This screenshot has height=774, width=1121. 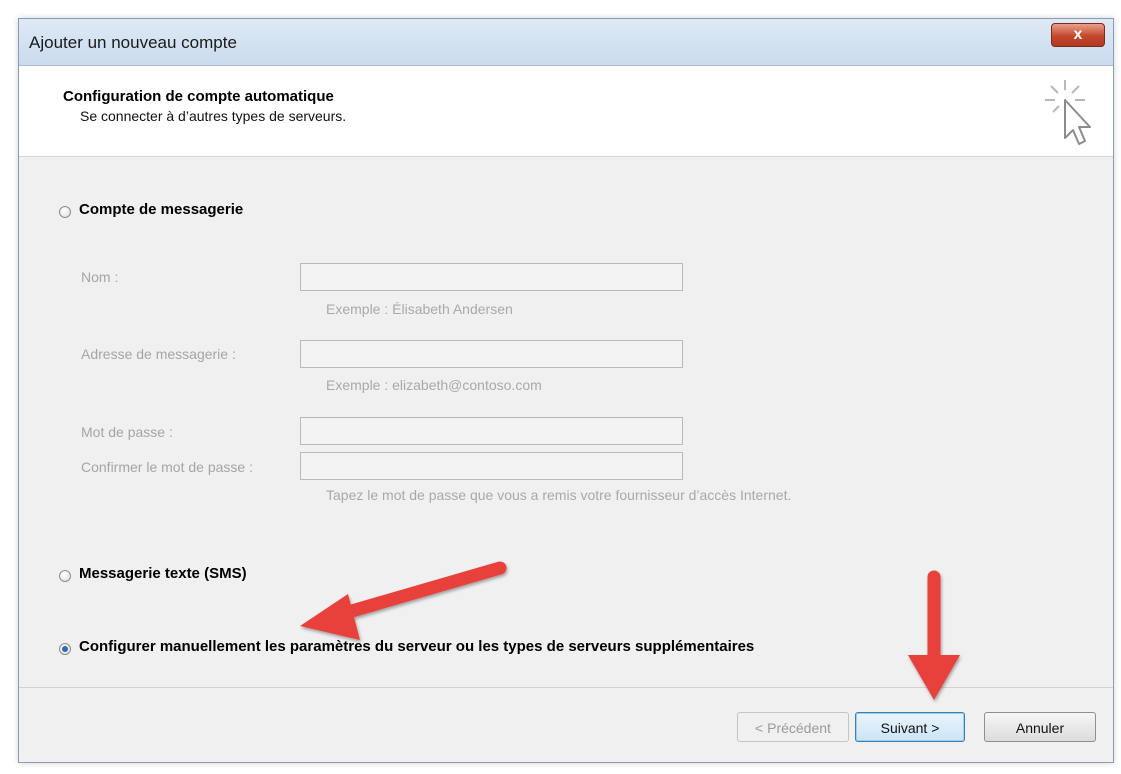 I want to click on email-label: Adresse de messagerie :, so click(x=158, y=354).